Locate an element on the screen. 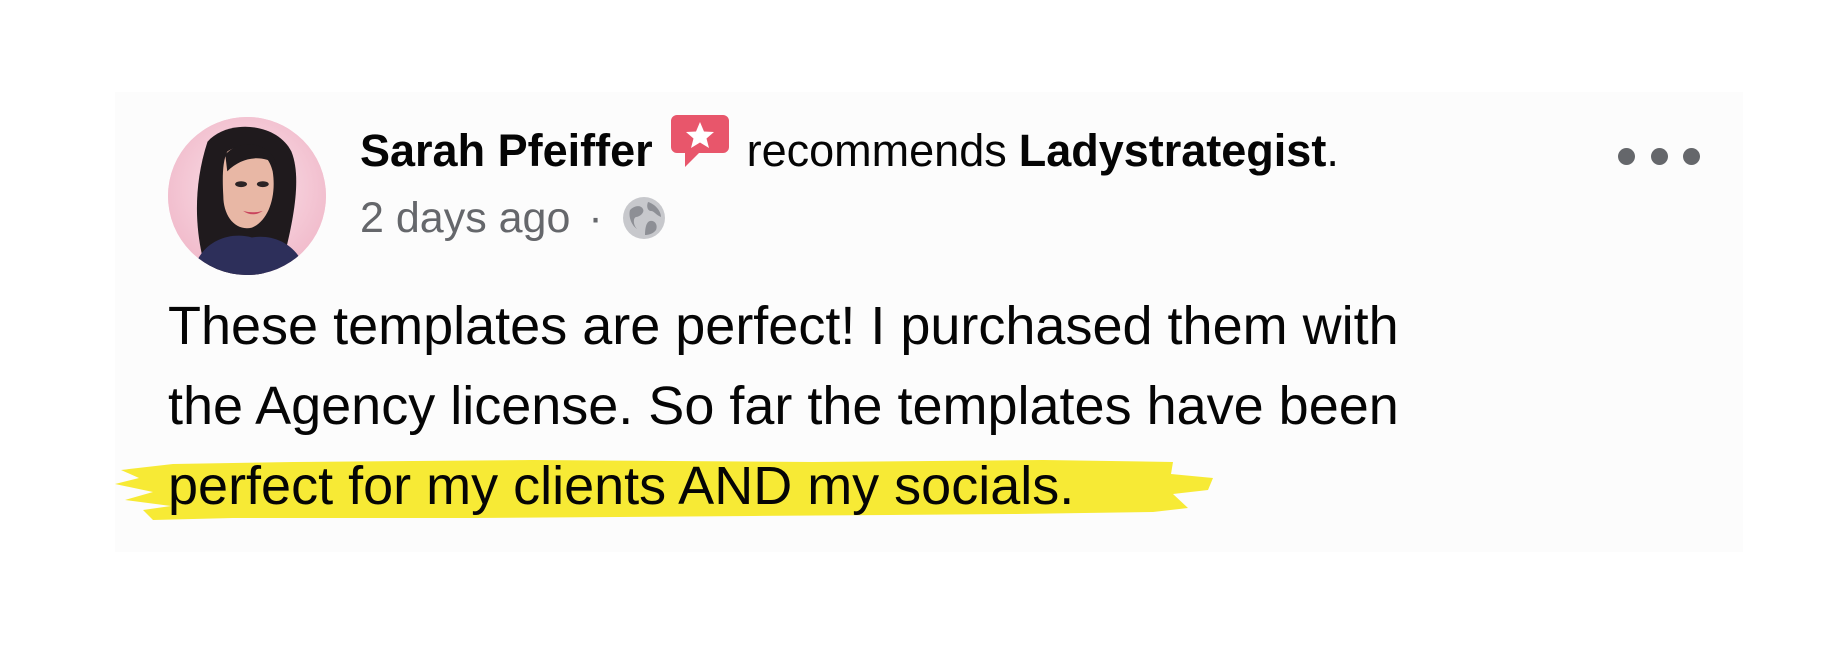  highlighted-sentence: perfect for my clients AND my socials. is located at coordinates (664, 486).